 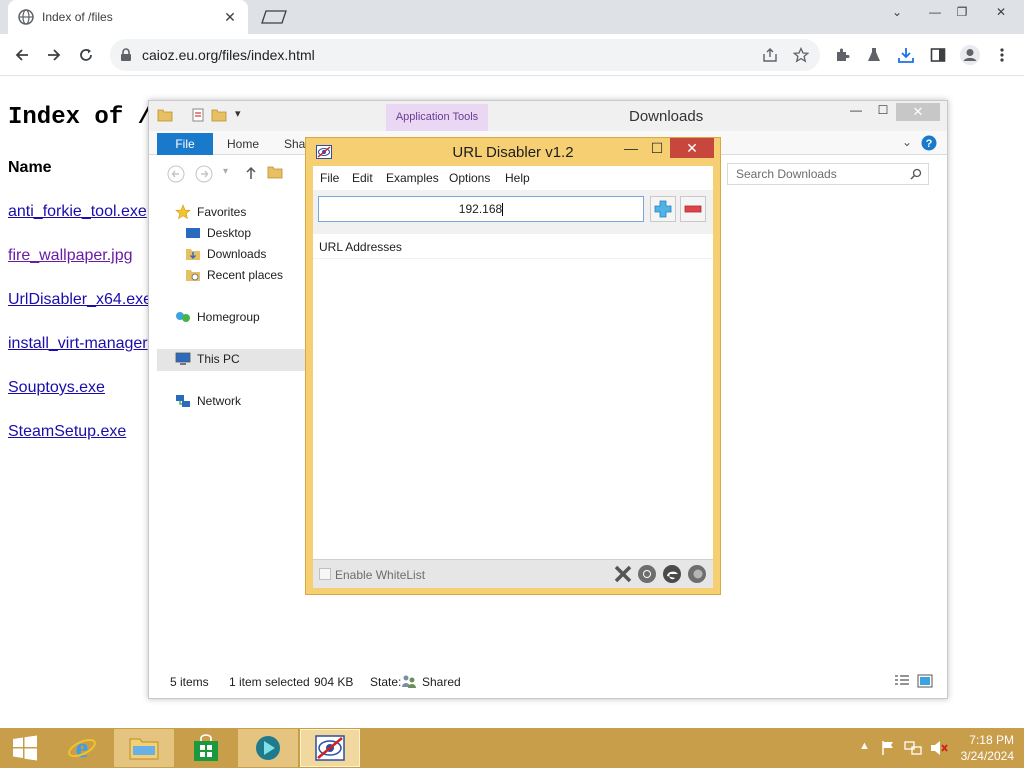 I want to click on search-downloads-input: Search Downloads, so click(x=828, y=174).